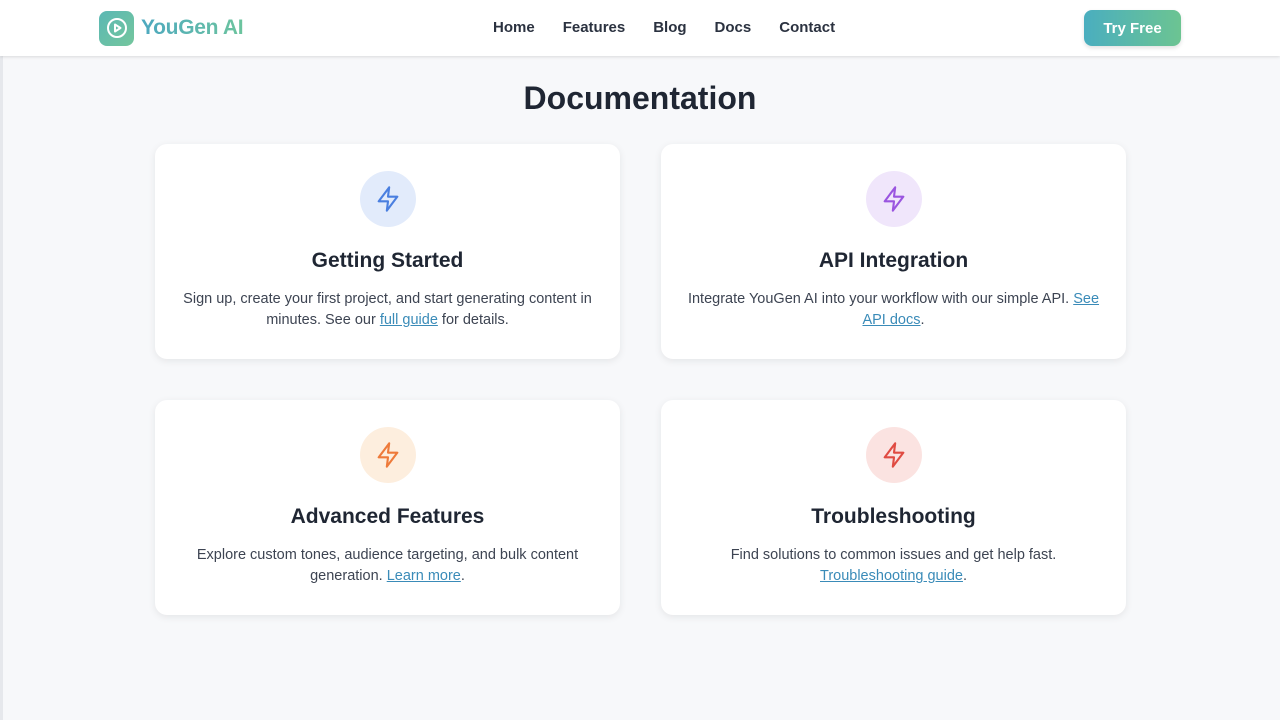 This screenshot has width=1280, height=720. Describe the element at coordinates (893, 516) in the screenshot. I see `card-title: Troubleshooting` at that location.